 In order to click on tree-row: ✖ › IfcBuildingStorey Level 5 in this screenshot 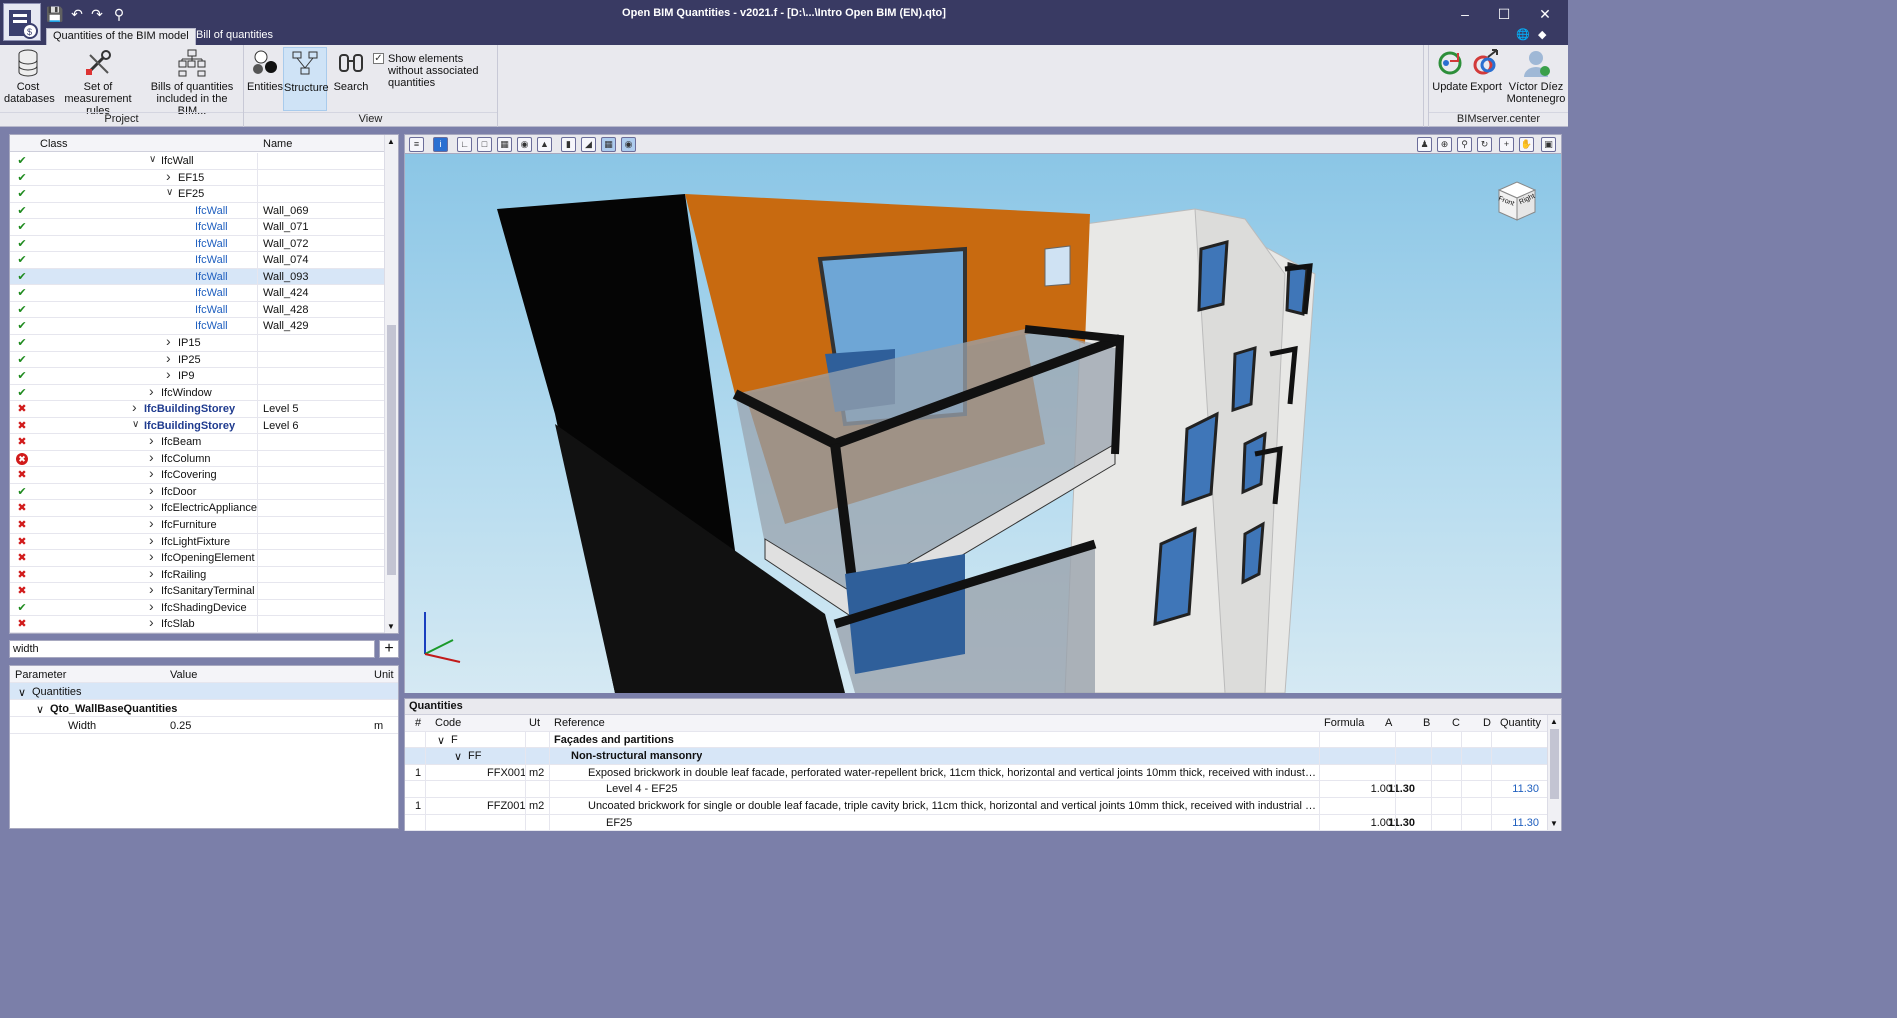, I will do `click(197, 408)`.